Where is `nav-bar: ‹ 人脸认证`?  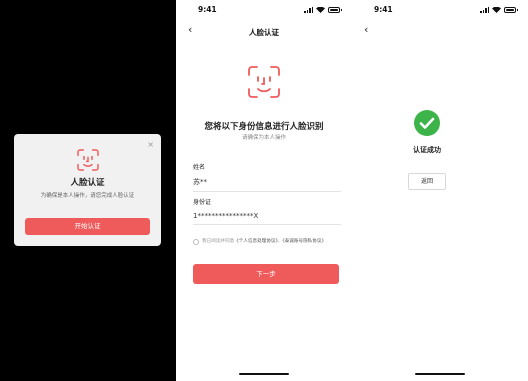 nav-bar: ‹ 人脸认证 is located at coordinates (264, 31).